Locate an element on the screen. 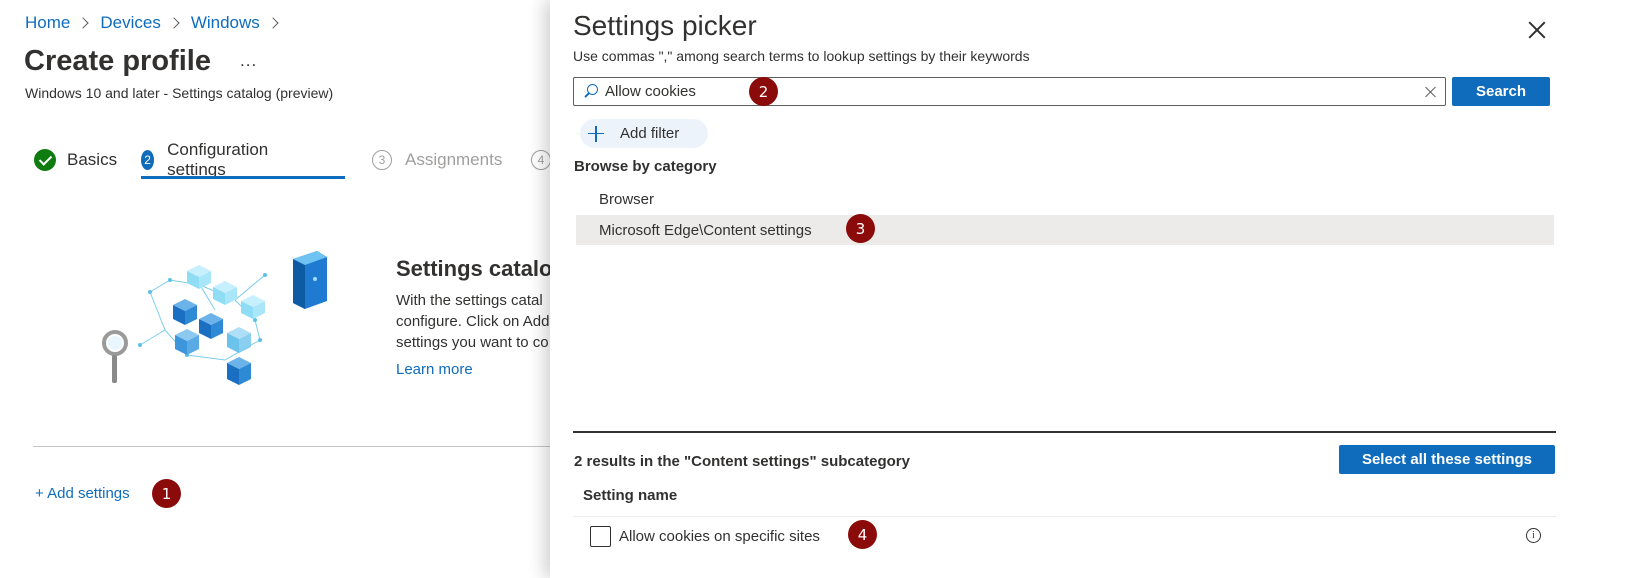 This screenshot has width=1627, height=578. breadcrumb-home: Home is located at coordinates (47, 23).